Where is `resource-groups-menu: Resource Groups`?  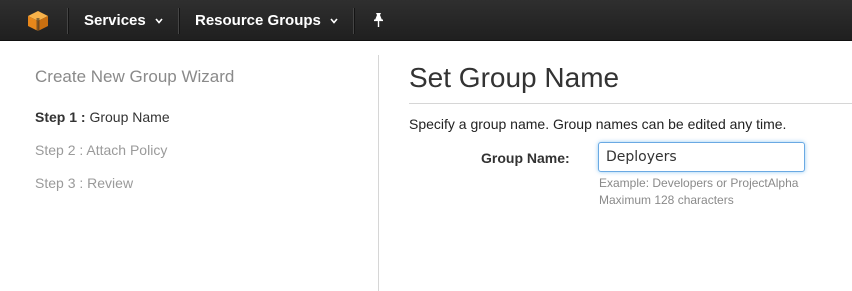
resource-groups-menu: Resource Groups is located at coordinates (267, 20).